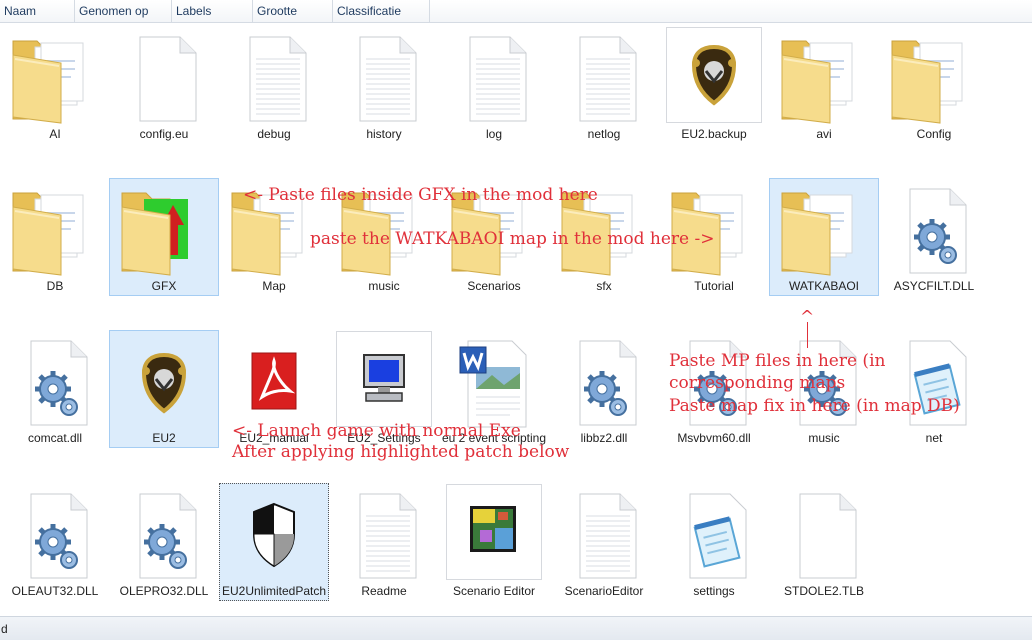  I want to click on annotation-launch-line1: <- Launch game with normal Exe, so click(376, 431).